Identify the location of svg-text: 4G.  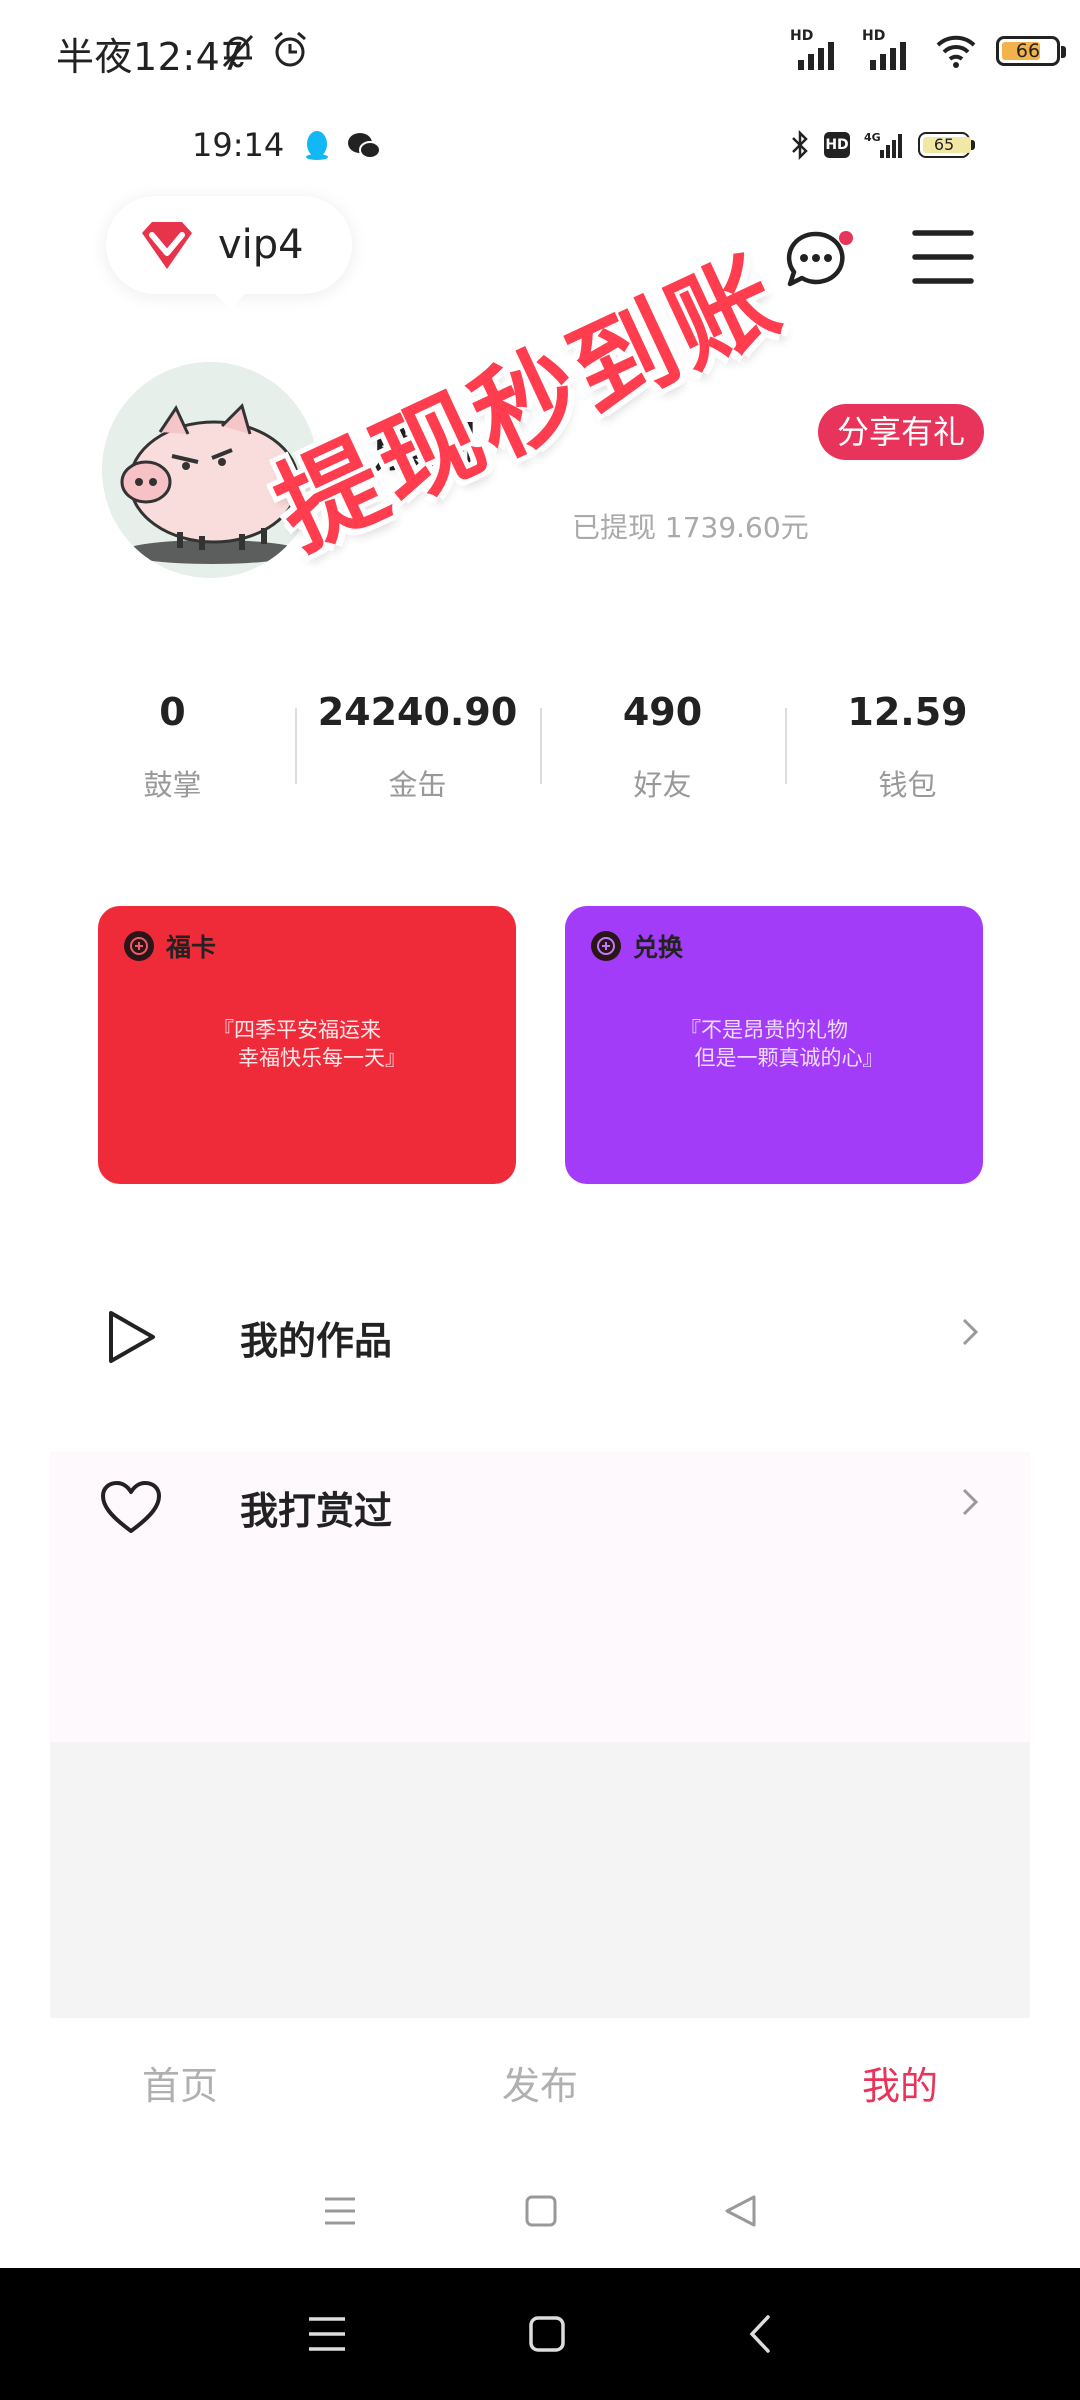
(872, 137).